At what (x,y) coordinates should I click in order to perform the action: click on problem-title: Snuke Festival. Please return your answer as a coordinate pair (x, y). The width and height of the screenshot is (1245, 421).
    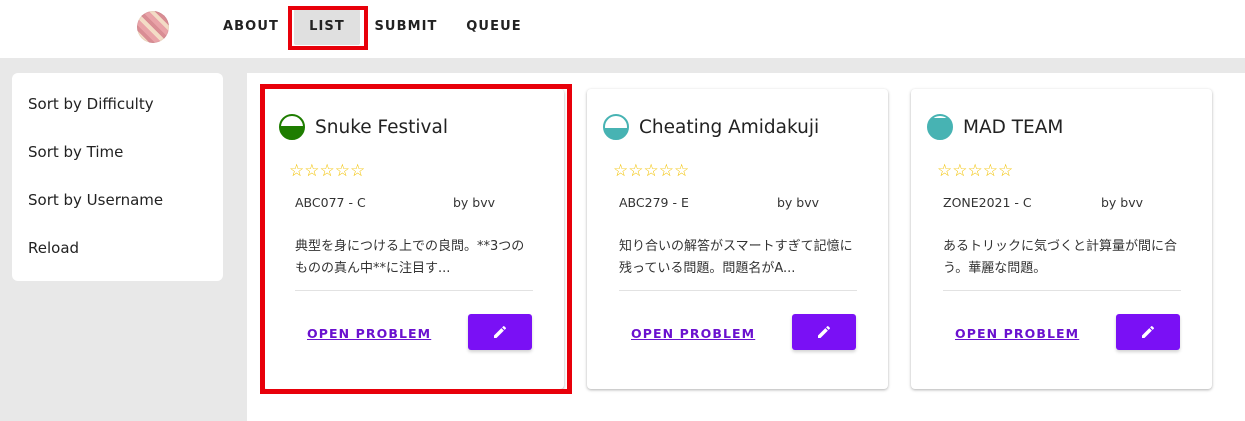
    Looking at the image, I should click on (381, 127).